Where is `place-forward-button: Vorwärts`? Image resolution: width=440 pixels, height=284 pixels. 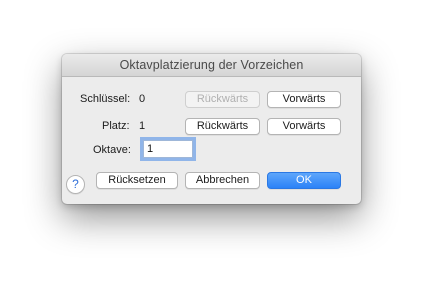 place-forward-button: Vorwärts is located at coordinates (304, 126).